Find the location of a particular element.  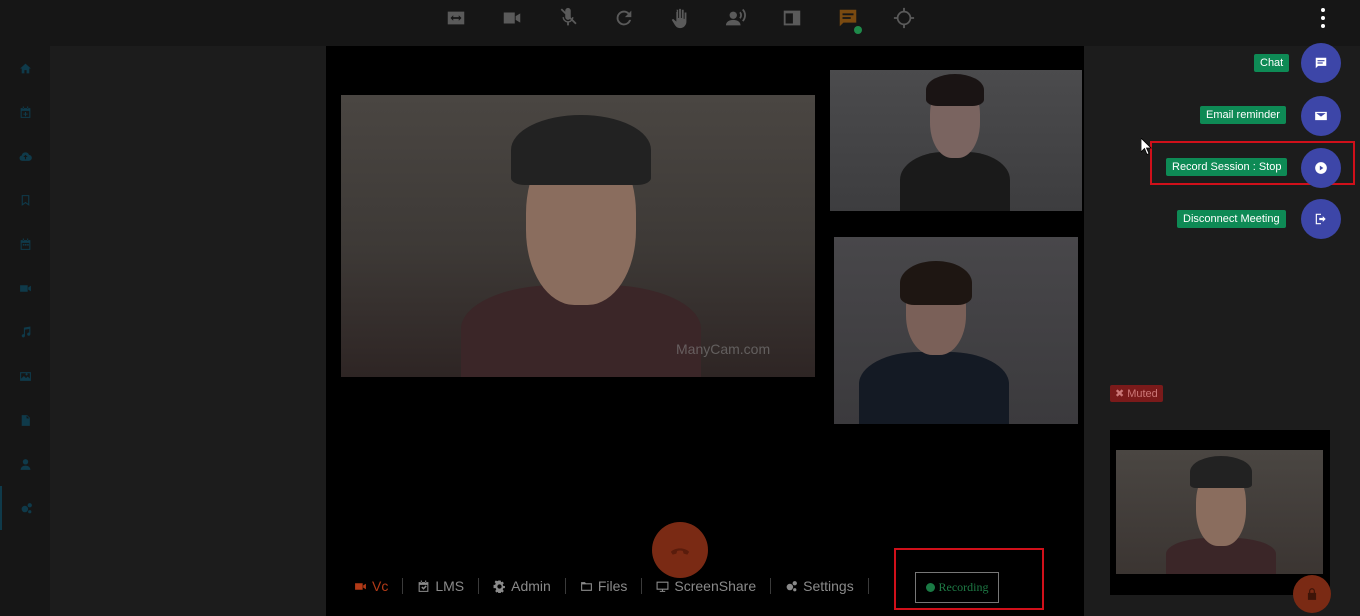

envelope-icon is located at coordinates (1321, 116).